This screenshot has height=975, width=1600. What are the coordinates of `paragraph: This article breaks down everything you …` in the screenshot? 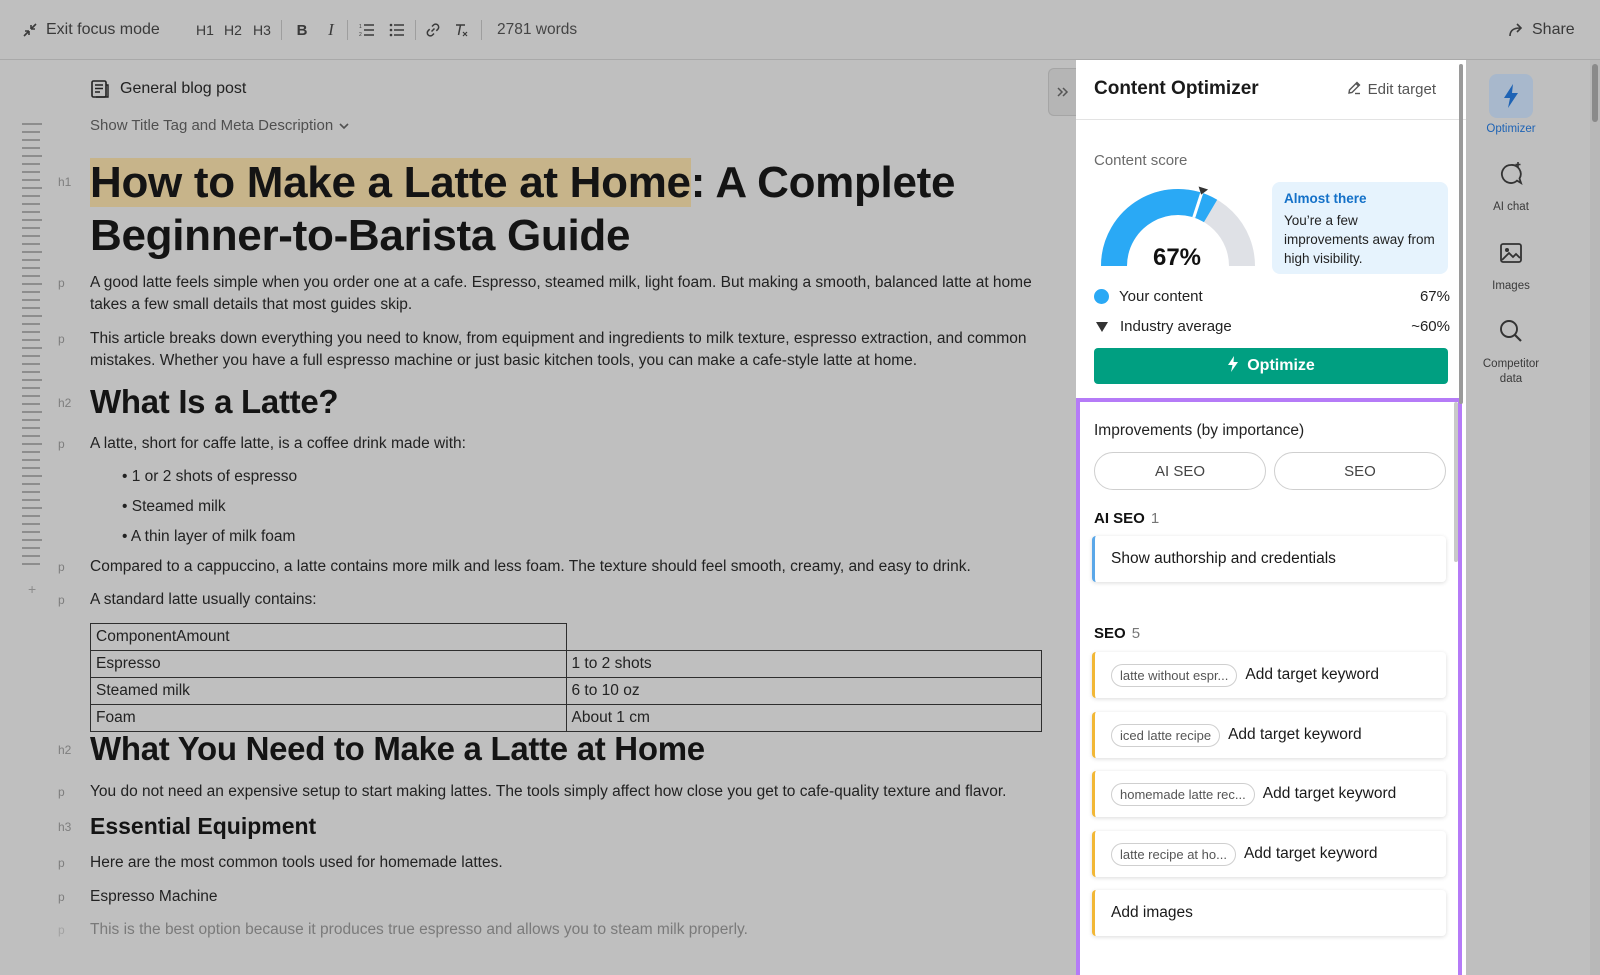 It's located at (575, 350).